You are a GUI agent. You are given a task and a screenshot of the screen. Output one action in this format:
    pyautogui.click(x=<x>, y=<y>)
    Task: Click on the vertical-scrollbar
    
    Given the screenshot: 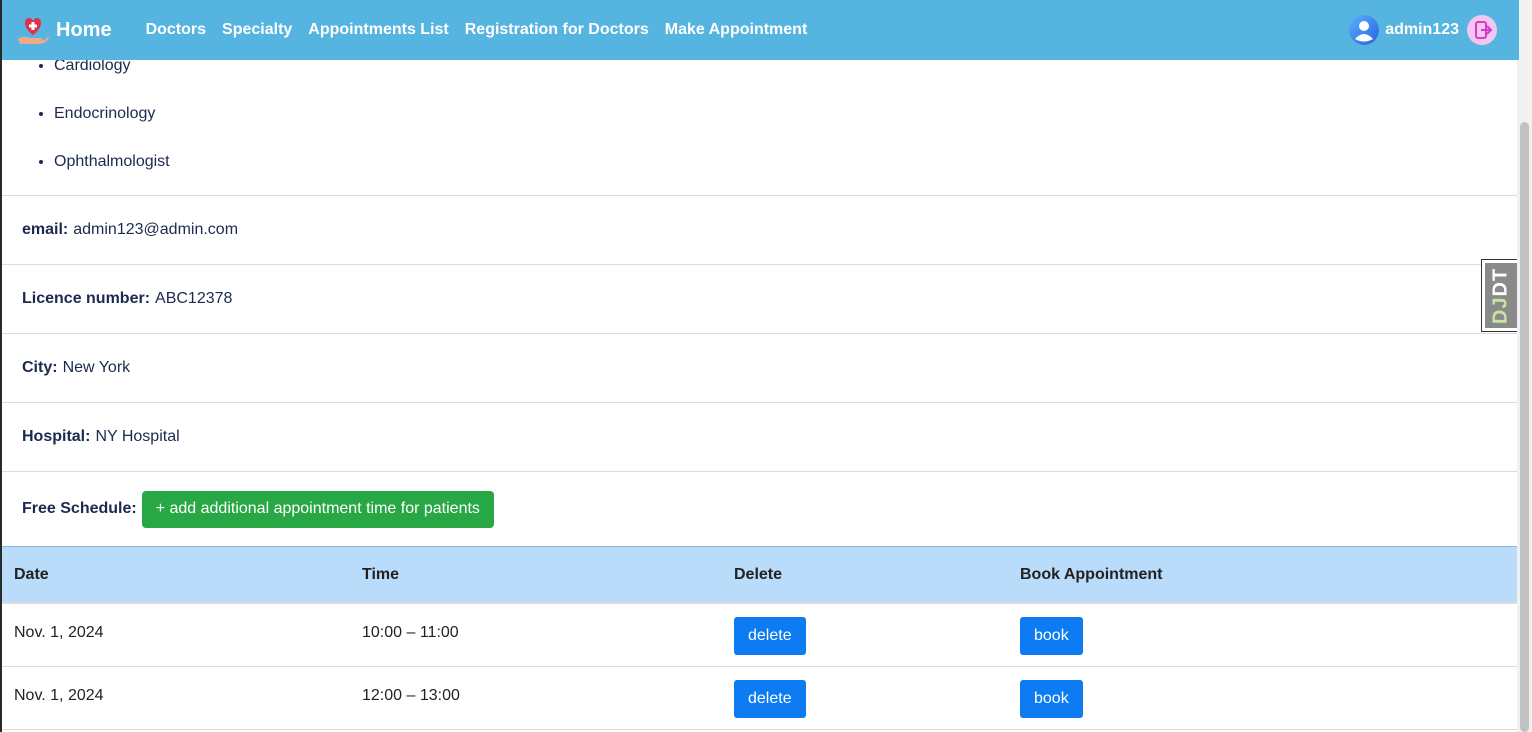 What is the action you would take?
    pyautogui.click(x=1524, y=366)
    